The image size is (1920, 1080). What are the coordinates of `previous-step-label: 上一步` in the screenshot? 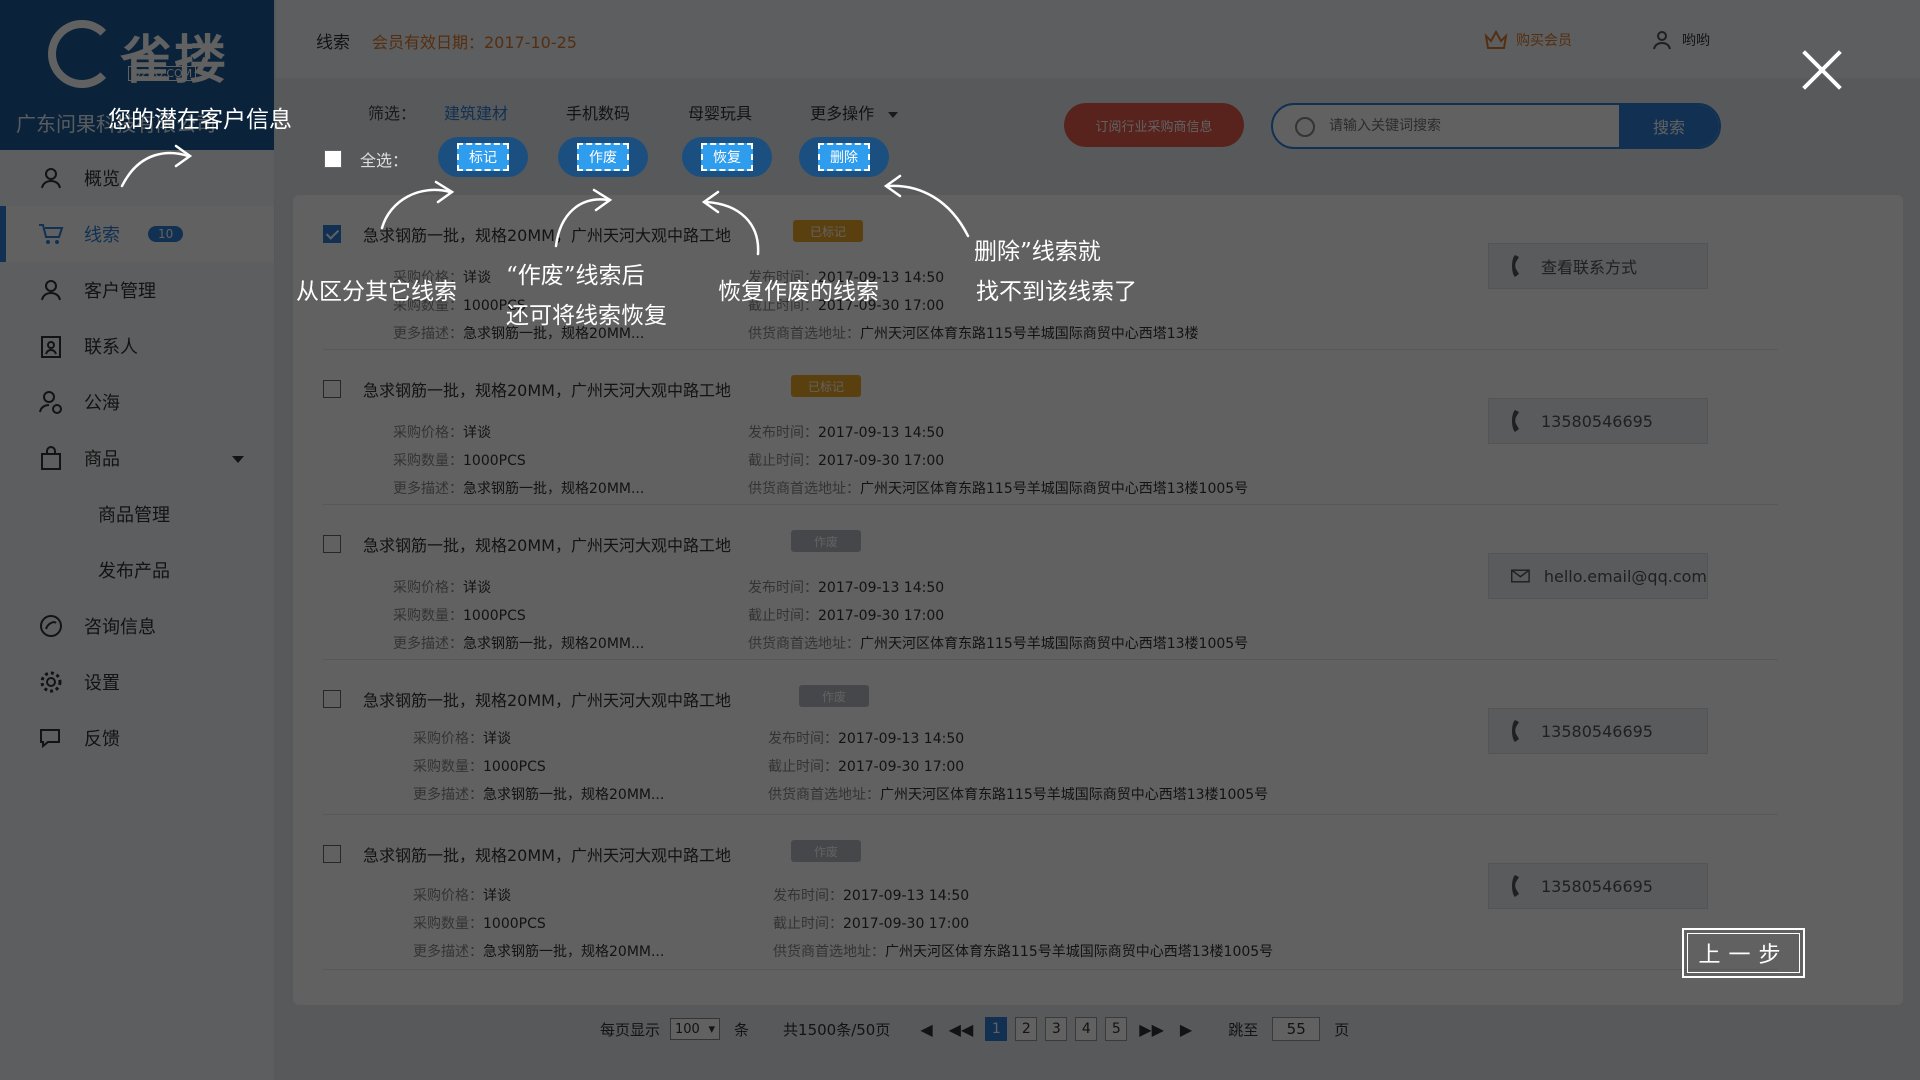 It's located at (1743, 955).